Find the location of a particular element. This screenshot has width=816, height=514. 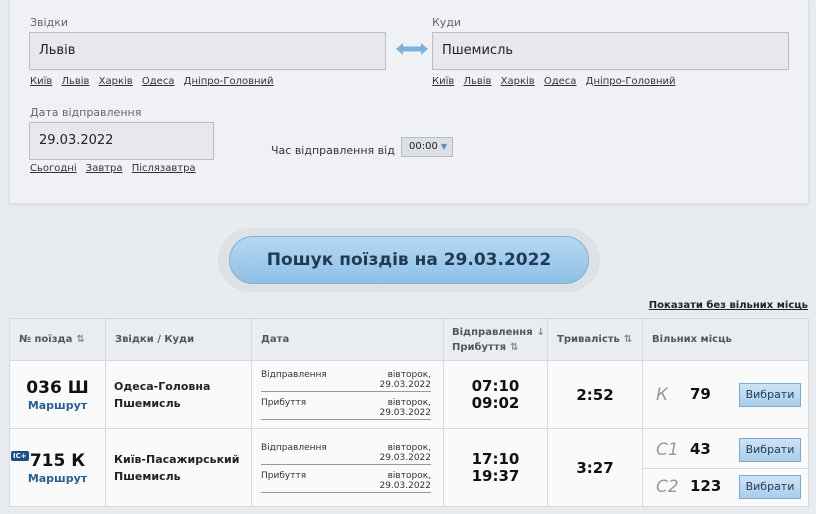

show-without-seats-link: Показати без вільних місць is located at coordinates (728, 305).